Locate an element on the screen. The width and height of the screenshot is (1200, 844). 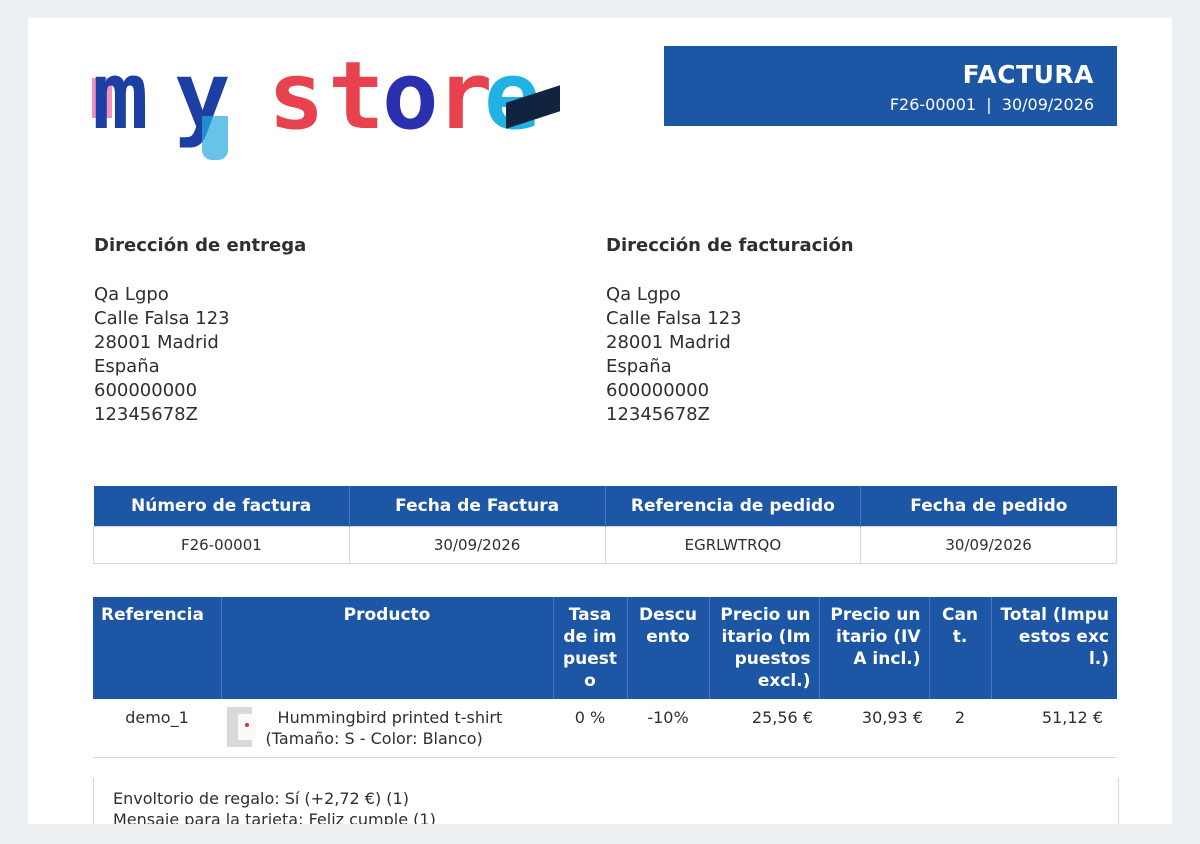
invoice-header: FACTURA F26-00001 | 30/09/2026 is located at coordinates (890, 86).